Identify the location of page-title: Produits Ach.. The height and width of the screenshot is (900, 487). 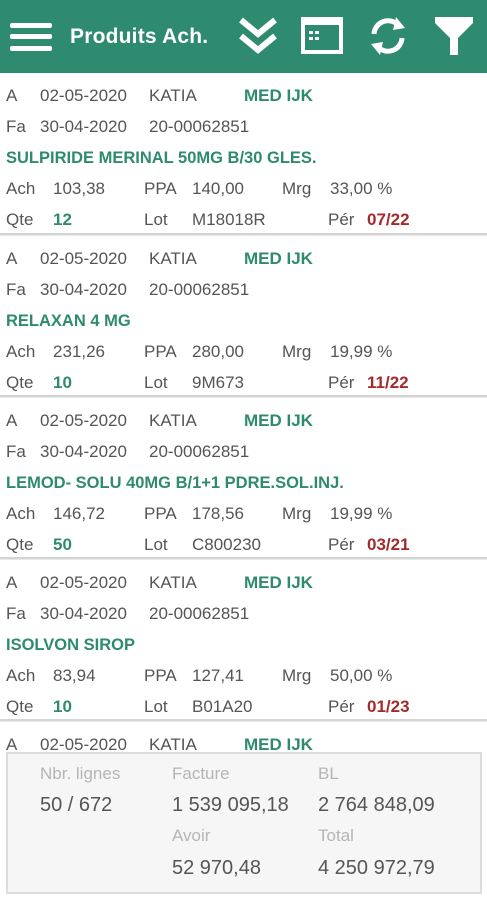
(139, 36).